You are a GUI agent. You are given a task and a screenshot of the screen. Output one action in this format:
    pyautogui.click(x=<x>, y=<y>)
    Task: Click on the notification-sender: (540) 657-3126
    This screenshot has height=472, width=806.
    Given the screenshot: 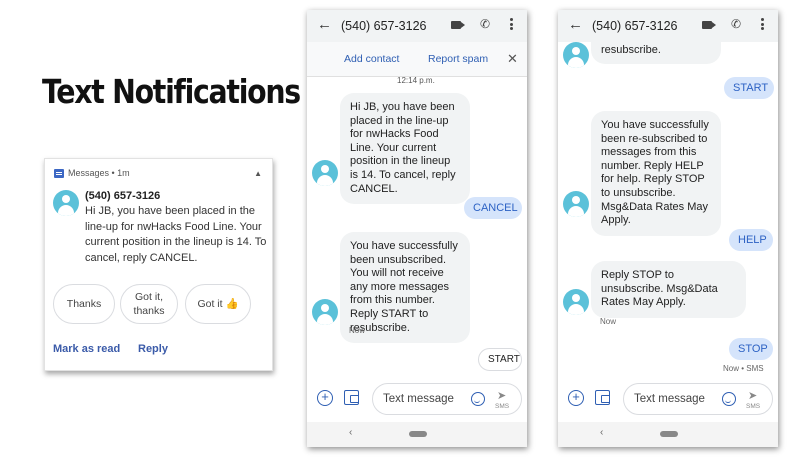 What is the action you would take?
    pyautogui.click(x=123, y=196)
    